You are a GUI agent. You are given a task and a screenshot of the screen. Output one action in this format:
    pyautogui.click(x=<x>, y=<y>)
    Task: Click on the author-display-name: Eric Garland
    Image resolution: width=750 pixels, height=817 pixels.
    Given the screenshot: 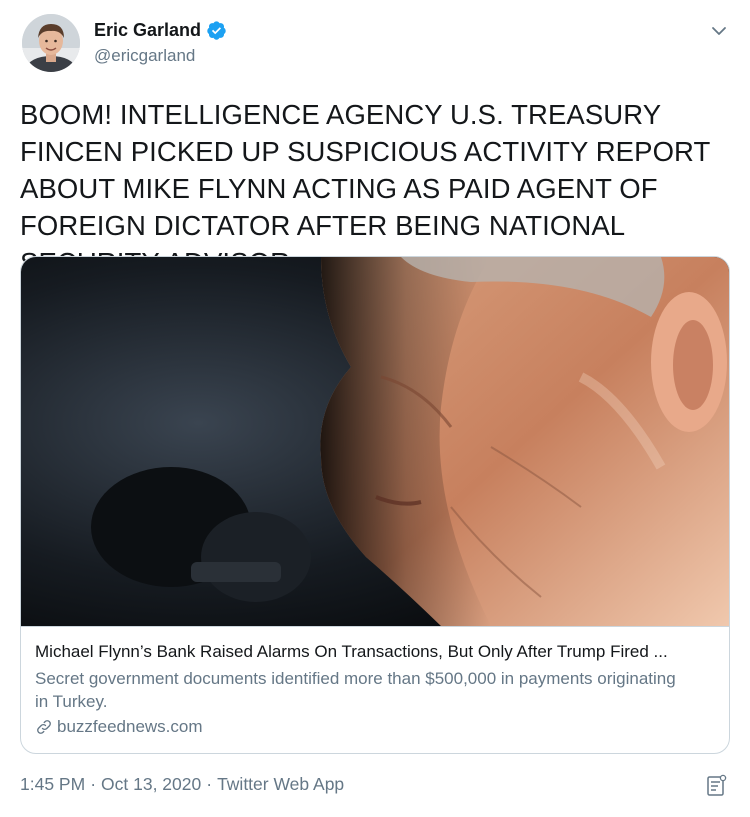 What is the action you would take?
    pyautogui.click(x=147, y=30)
    